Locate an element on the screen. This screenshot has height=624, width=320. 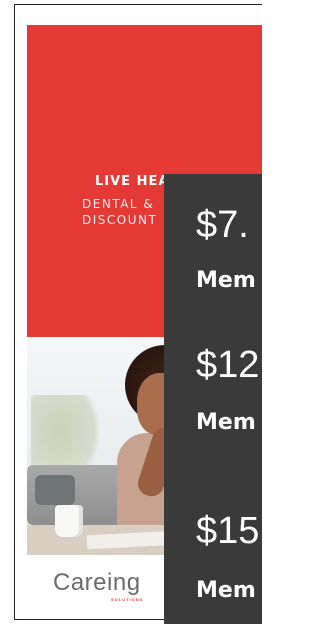
brochure-subline-1: DENTAL & is located at coordinates (118, 204).